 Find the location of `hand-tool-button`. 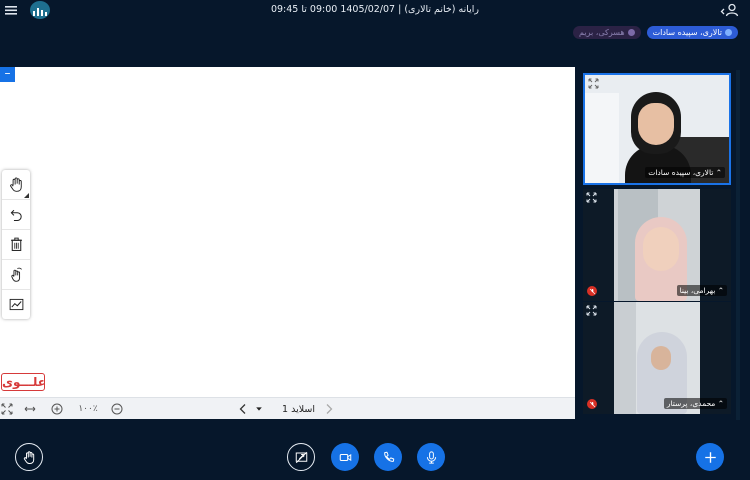

hand-tool-button is located at coordinates (16, 185).